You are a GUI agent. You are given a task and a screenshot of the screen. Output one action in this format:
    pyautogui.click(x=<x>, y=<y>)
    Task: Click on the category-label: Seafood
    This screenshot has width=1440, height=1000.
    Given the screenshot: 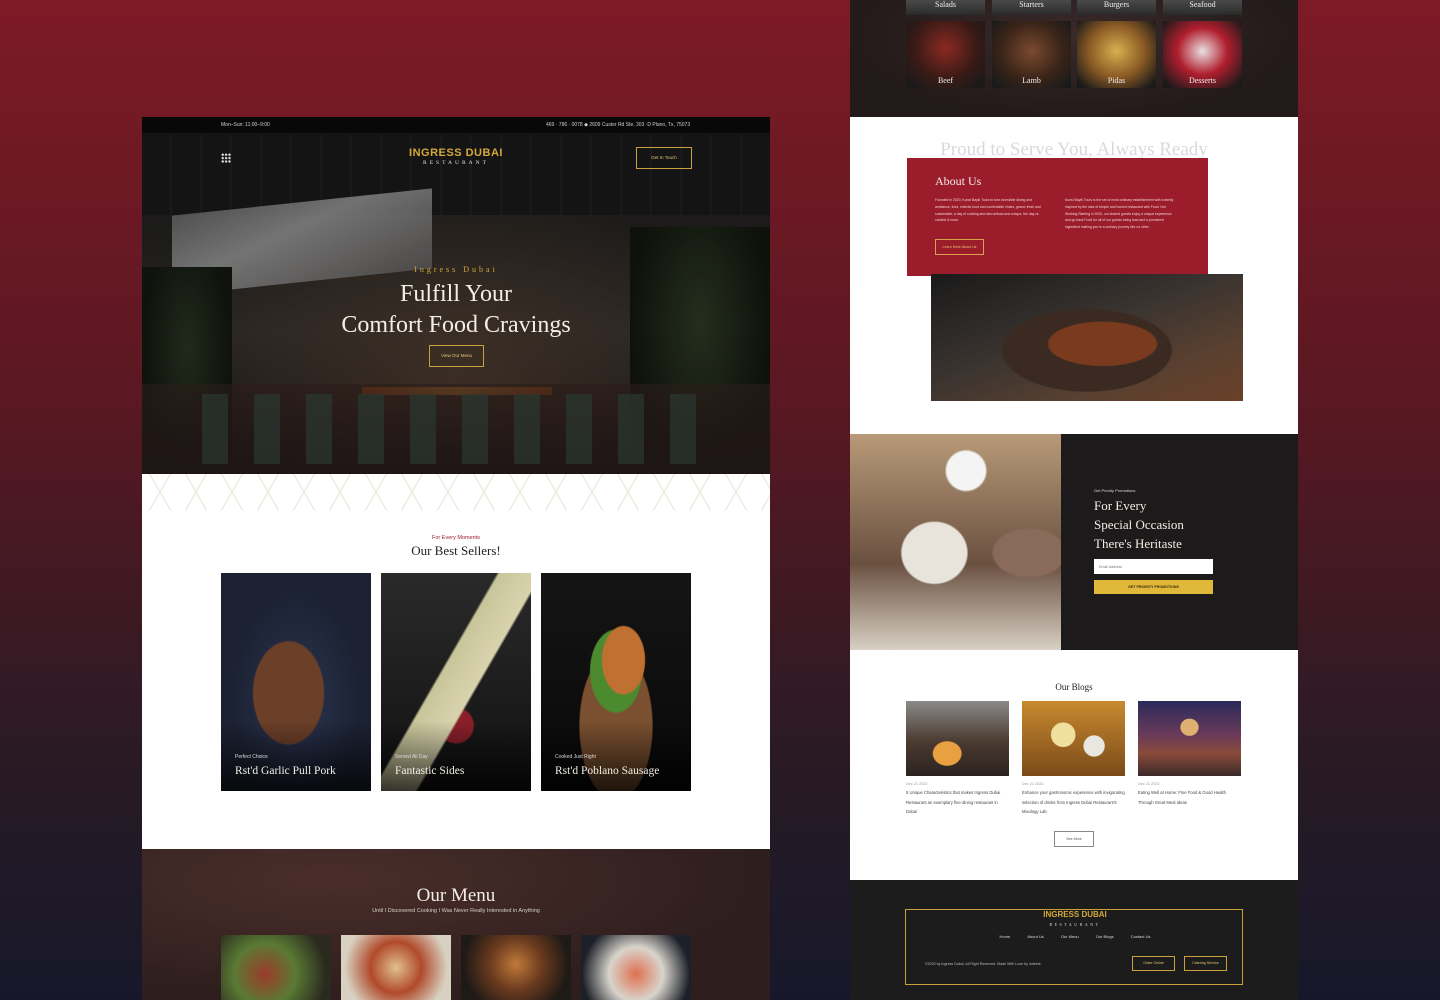 What is the action you would take?
    pyautogui.click(x=1202, y=4)
    